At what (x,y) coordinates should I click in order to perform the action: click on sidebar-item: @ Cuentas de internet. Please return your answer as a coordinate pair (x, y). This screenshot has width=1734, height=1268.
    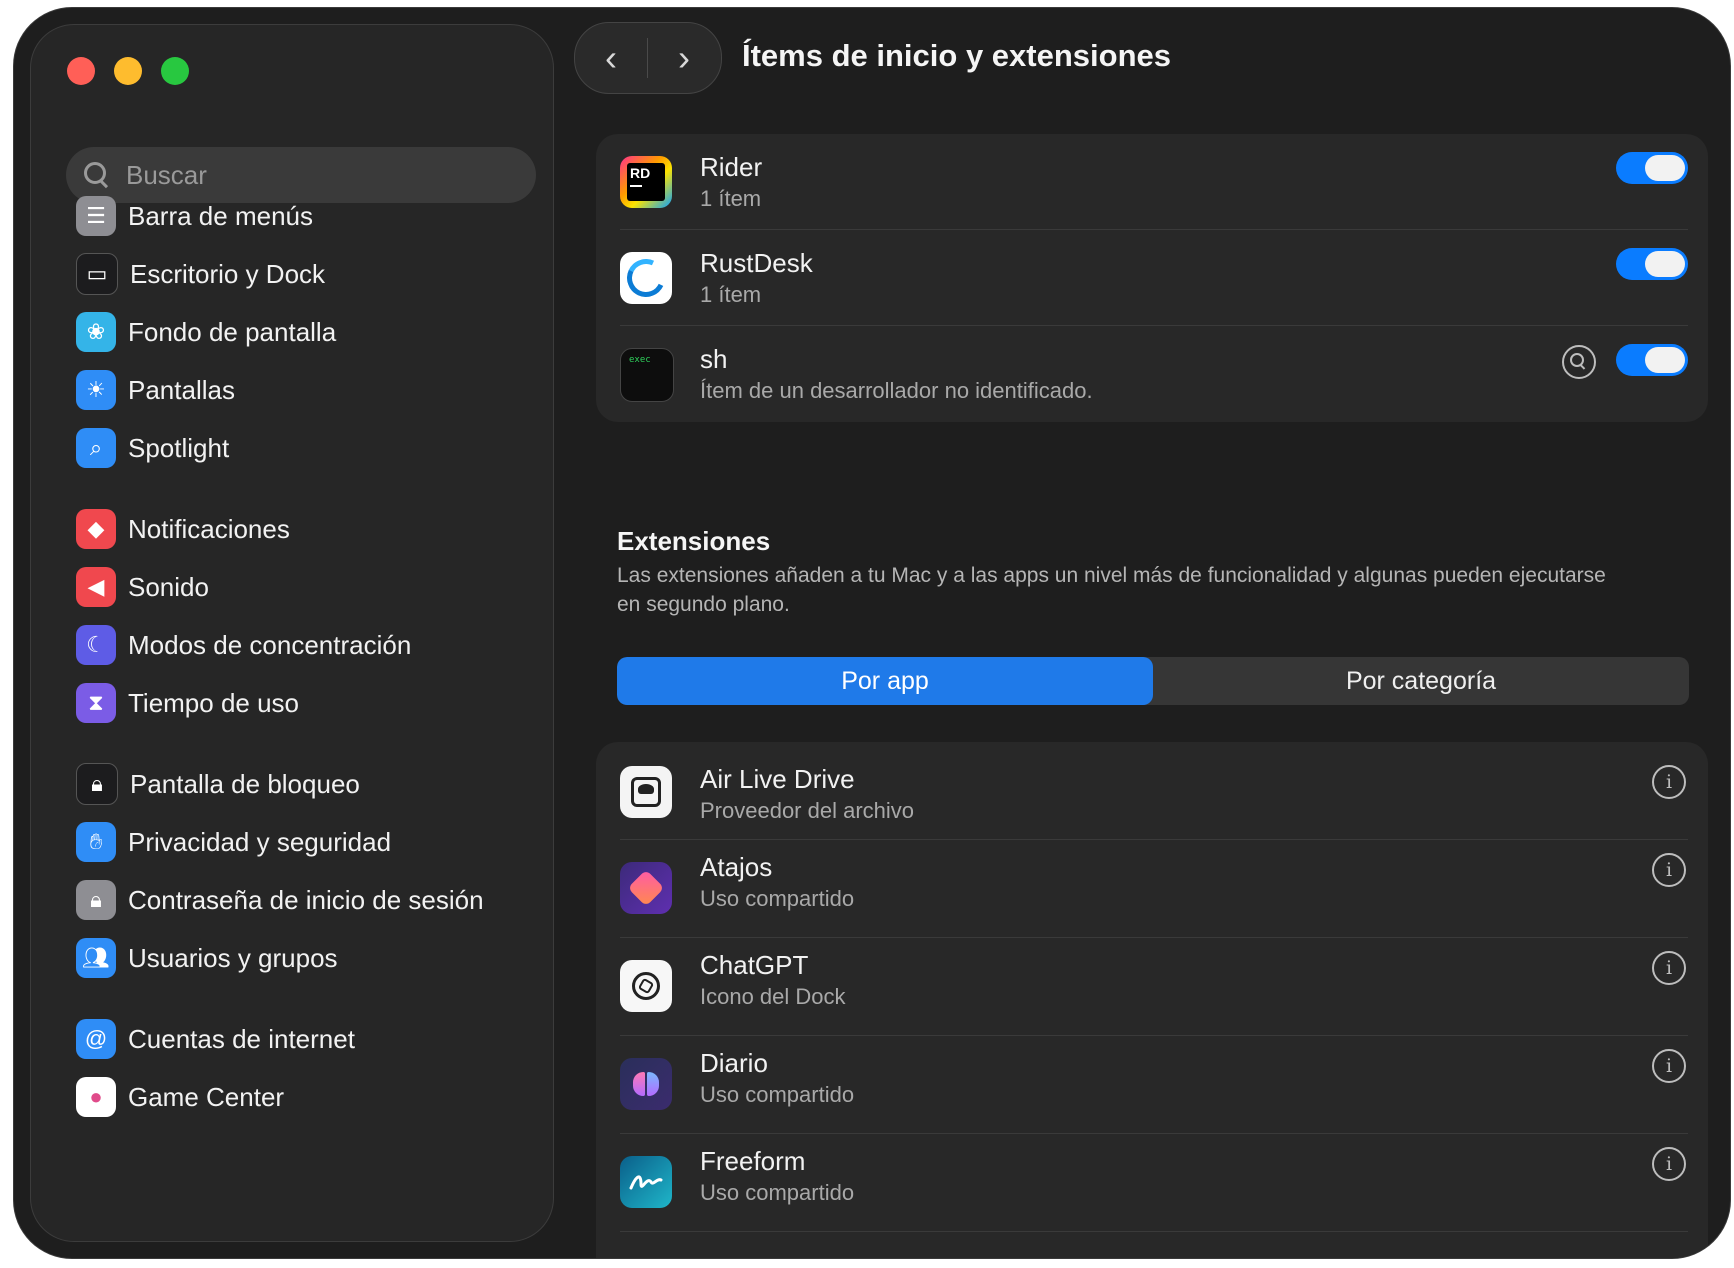
    Looking at the image, I should click on (215, 1039).